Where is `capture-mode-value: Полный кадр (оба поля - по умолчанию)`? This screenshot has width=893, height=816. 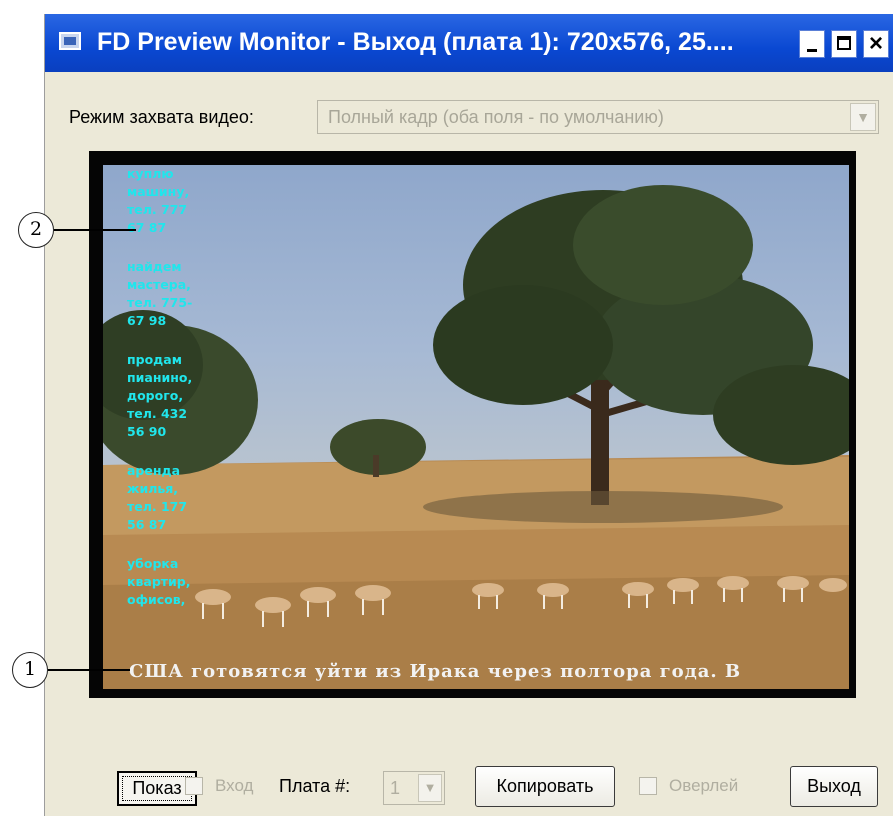
capture-mode-value: Полный кадр (оба поля - по умолчанию) is located at coordinates (496, 117).